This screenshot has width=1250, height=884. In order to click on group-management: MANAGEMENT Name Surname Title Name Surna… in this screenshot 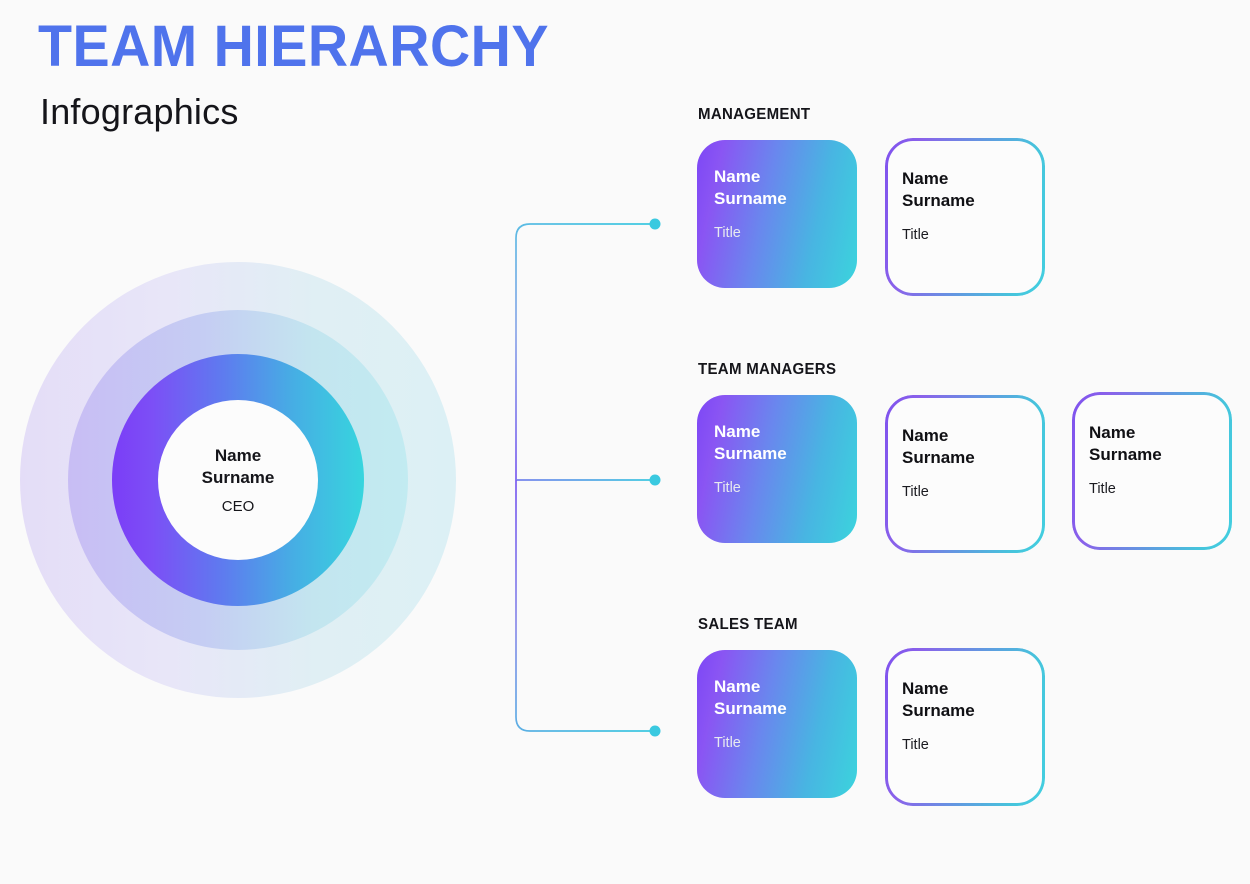, I will do `click(871, 203)`.